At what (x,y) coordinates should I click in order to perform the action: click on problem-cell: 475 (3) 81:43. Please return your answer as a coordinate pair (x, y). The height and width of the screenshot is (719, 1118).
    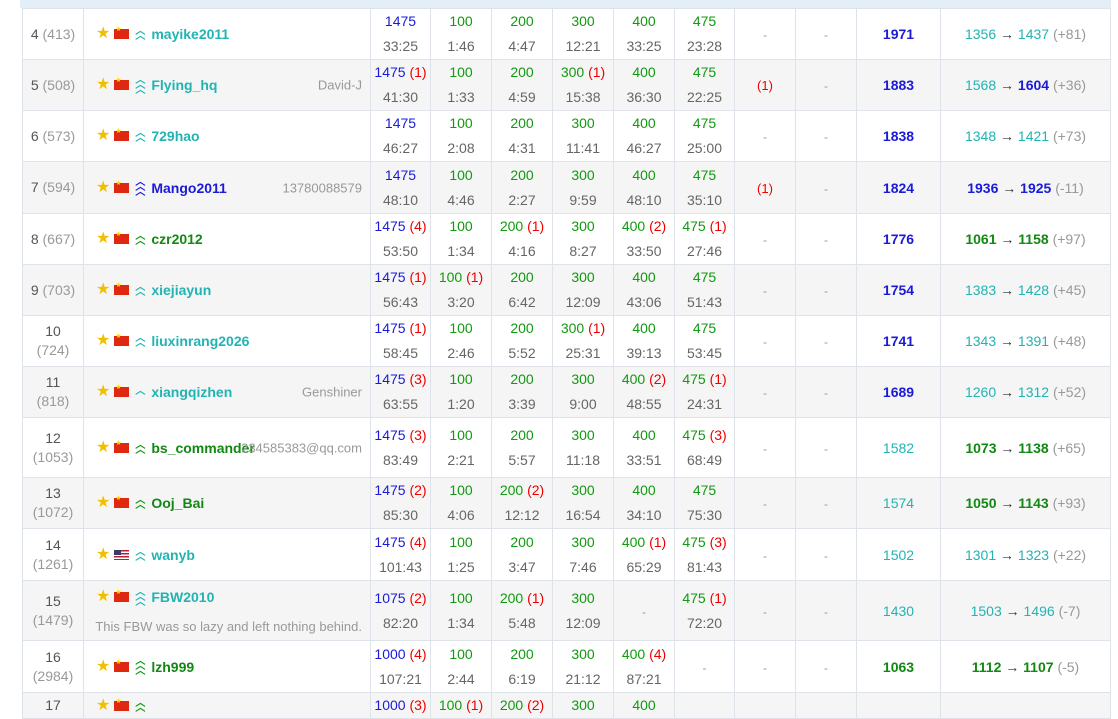
    Looking at the image, I should click on (704, 554).